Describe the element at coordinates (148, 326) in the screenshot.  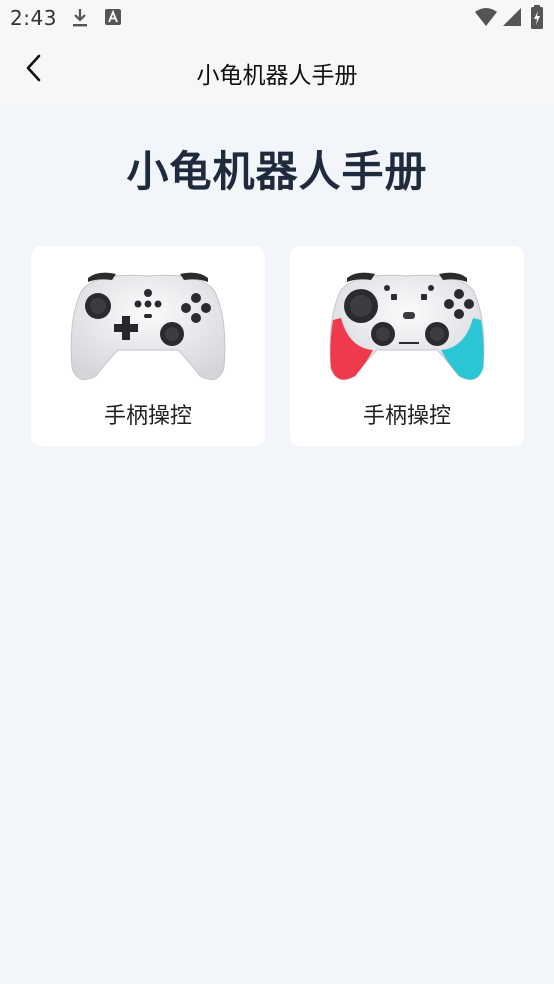
I see `white-gamepad-image` at that location.